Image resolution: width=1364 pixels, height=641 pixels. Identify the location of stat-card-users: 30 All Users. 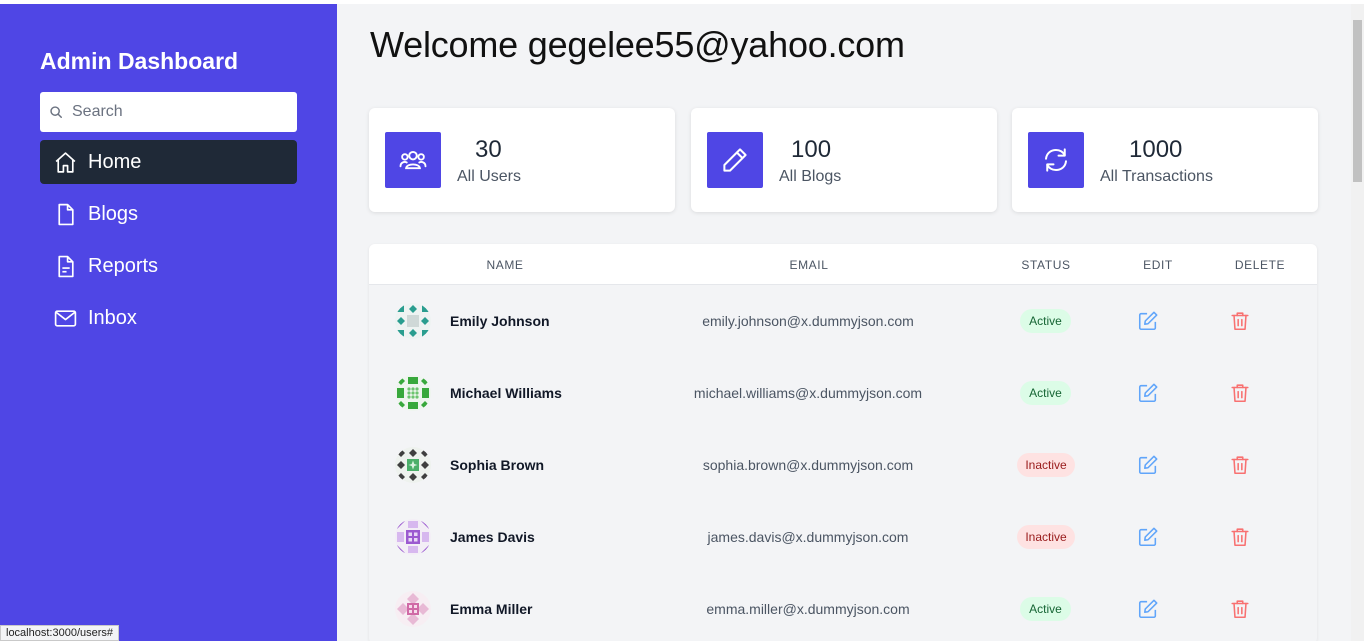
(522, 160).